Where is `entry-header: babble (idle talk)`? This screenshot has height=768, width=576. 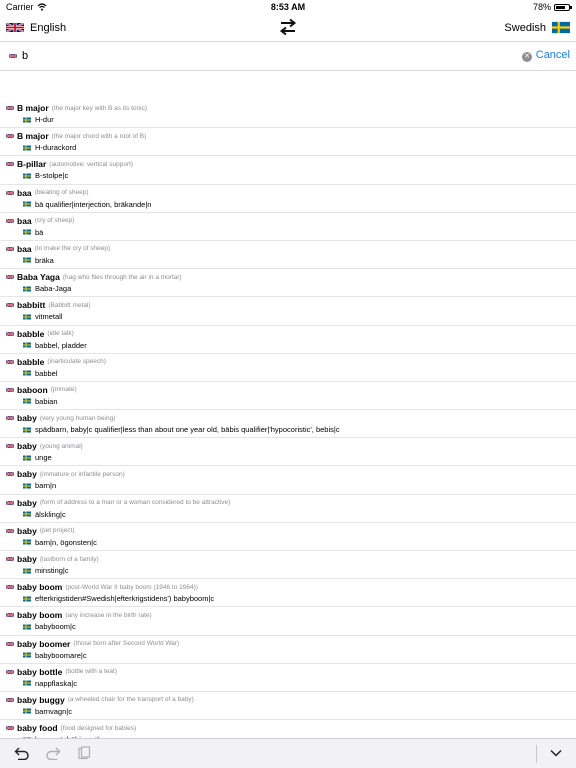 entry-header: babble (idle talk) is located at coordinates (40, 334).